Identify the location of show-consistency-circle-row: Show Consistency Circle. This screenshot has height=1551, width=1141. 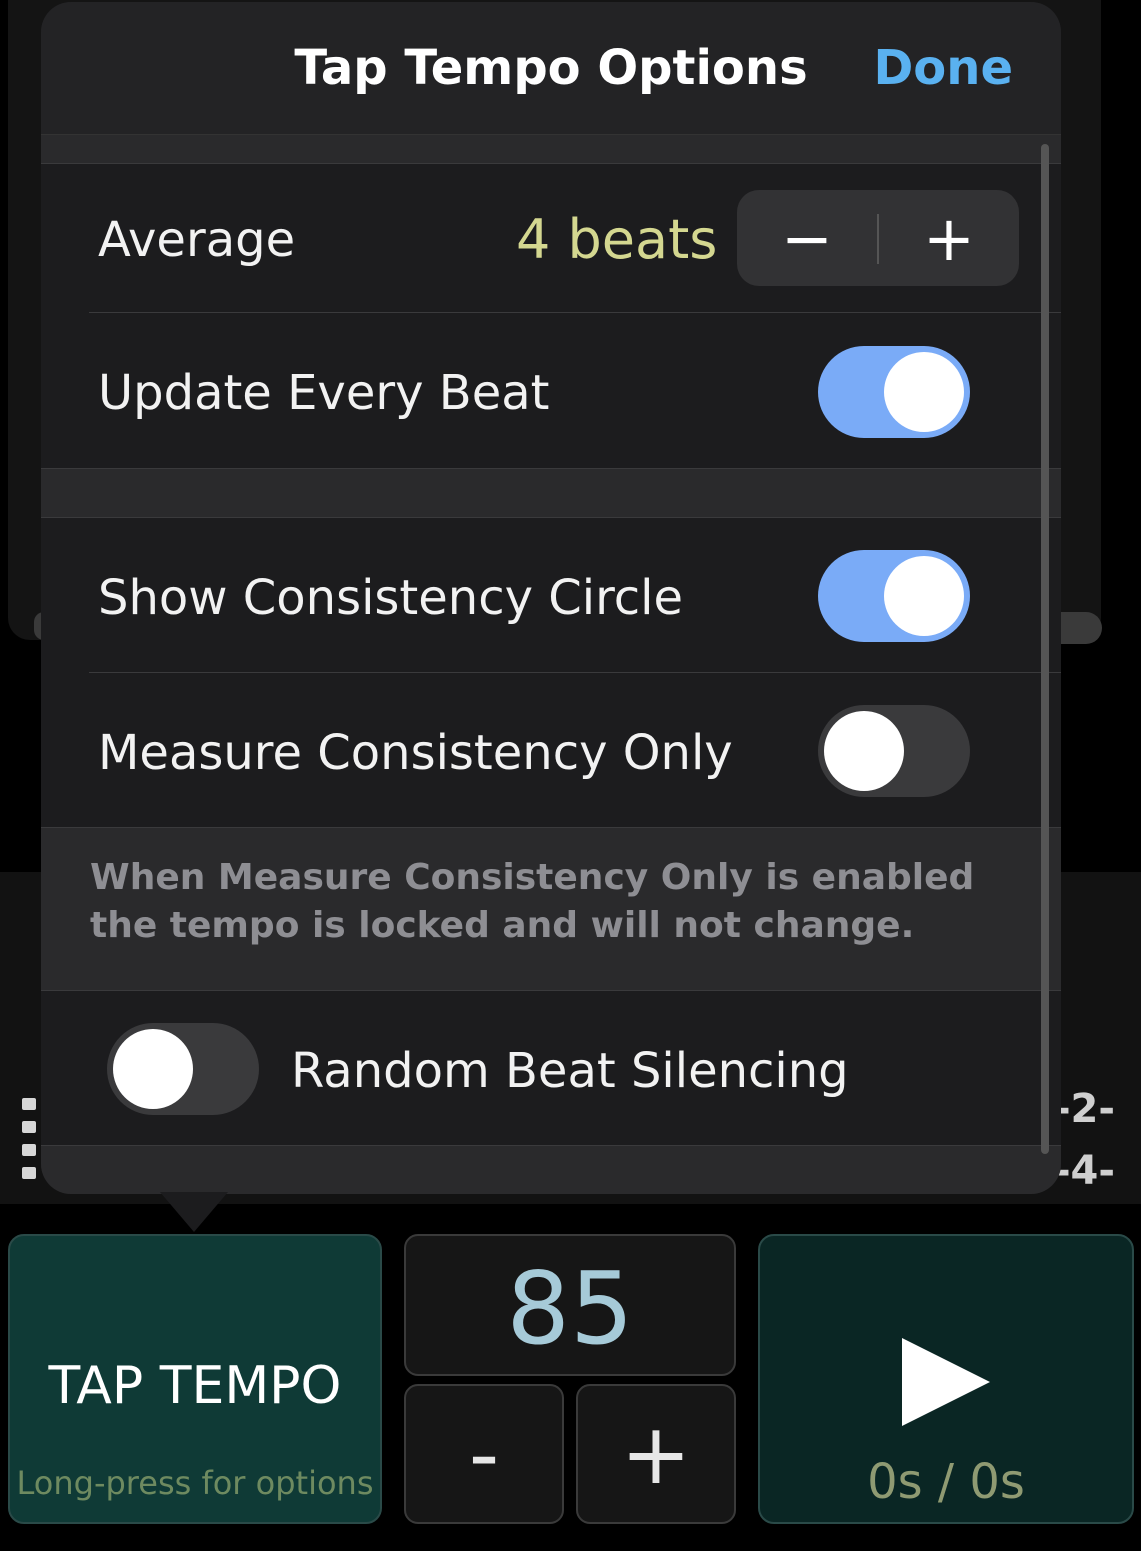
(551, 595).